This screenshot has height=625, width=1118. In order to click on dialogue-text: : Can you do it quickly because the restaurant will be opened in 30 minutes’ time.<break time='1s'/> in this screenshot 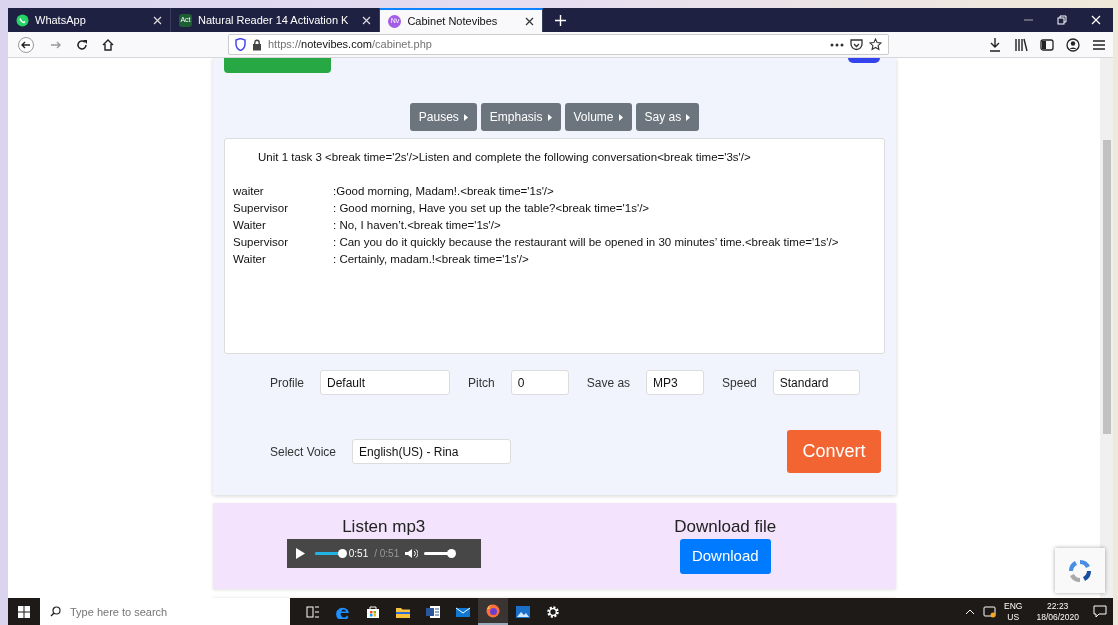, I will do `click(586, 243)`.